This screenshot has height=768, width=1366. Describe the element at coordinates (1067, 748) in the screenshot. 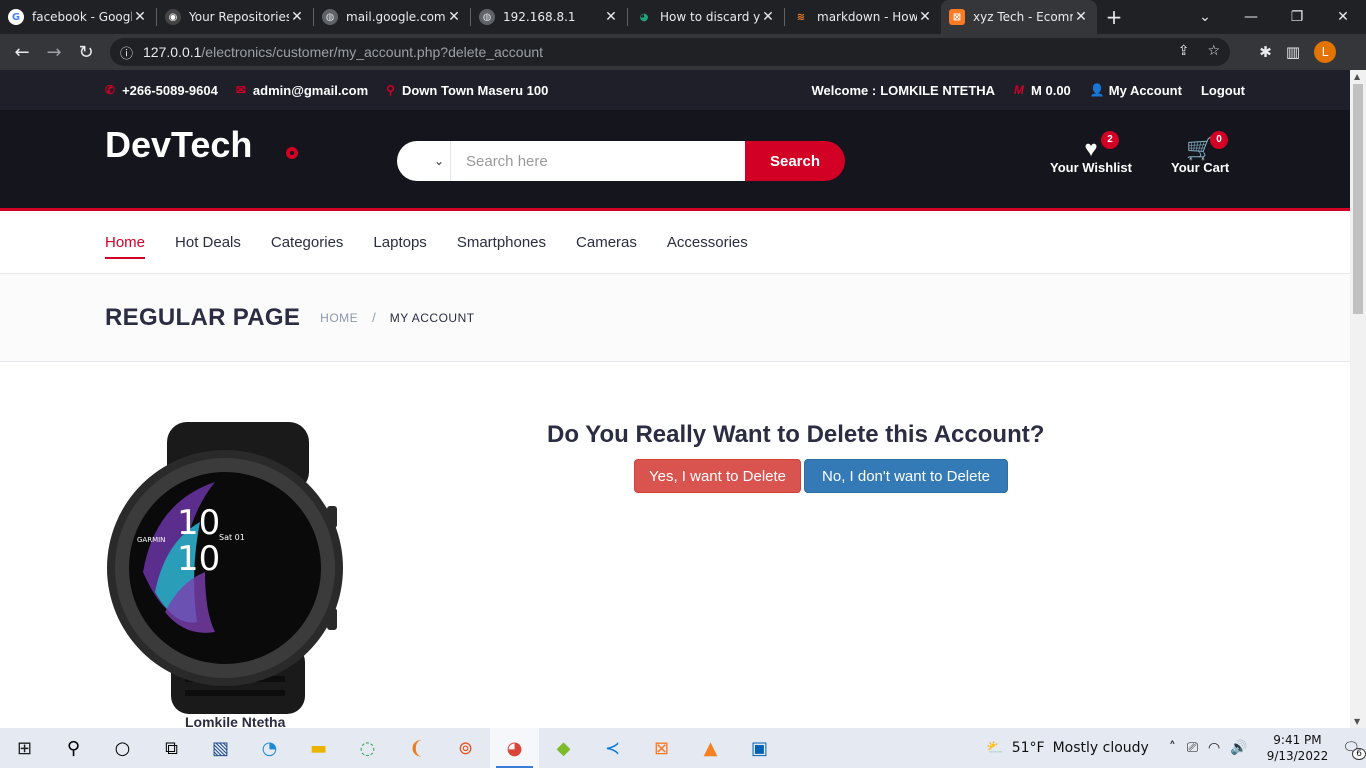

I see `weather-widget: ⛅ 51°F Mostly cloudy` at that location.